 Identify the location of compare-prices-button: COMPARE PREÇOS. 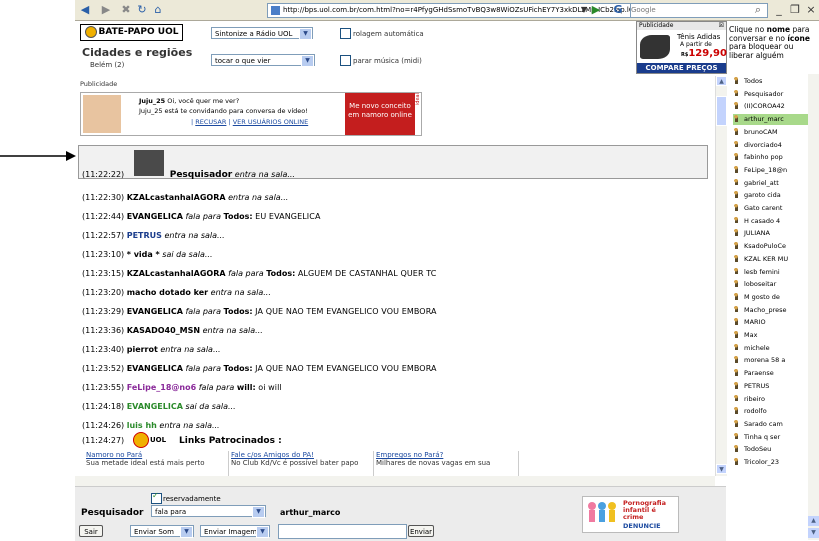
(681, 68).